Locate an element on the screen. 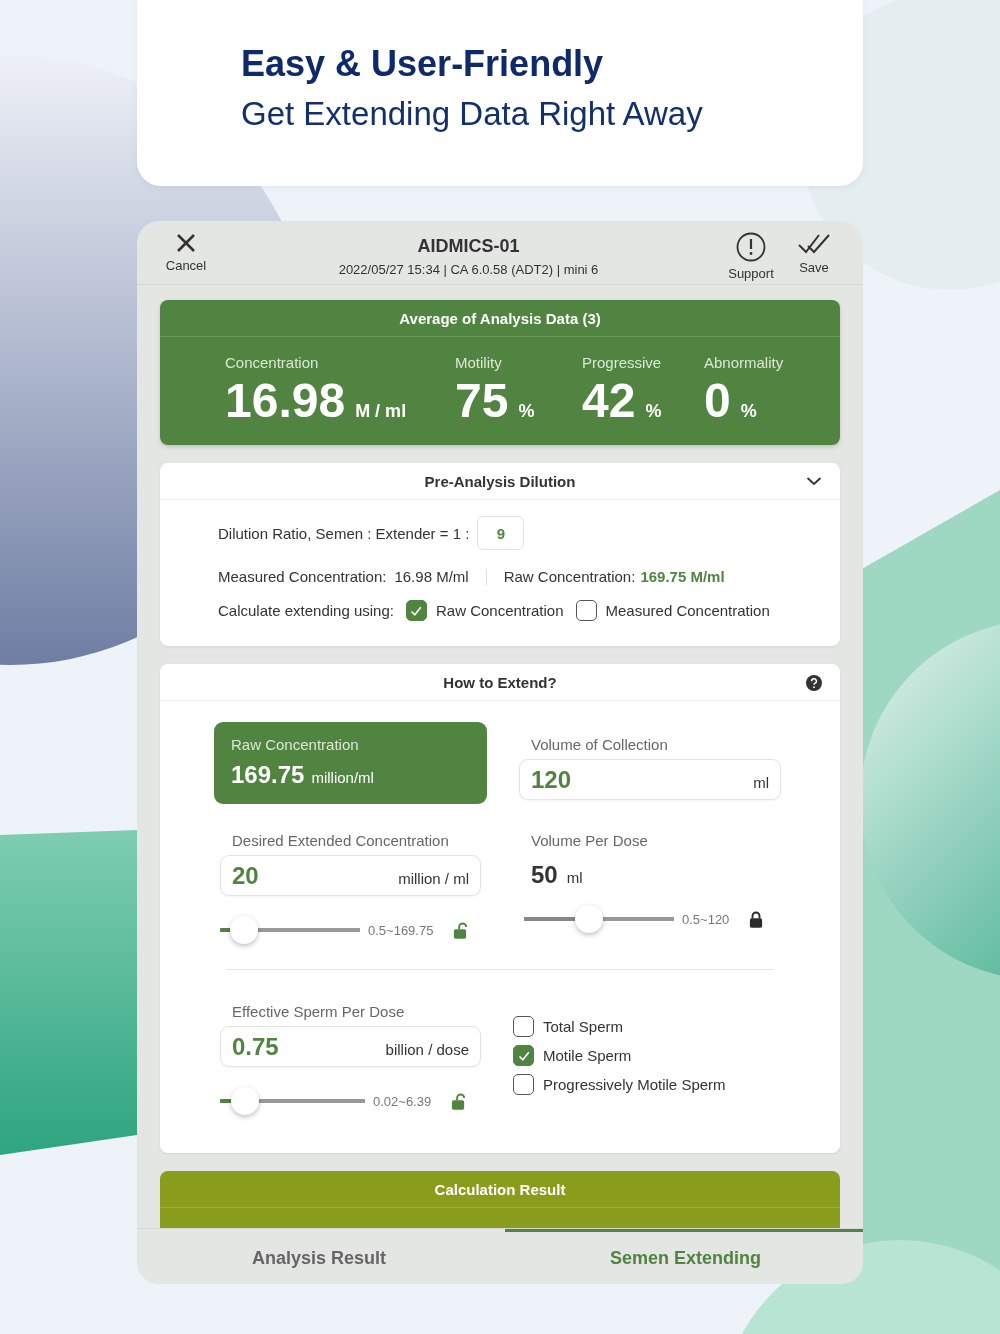 Image resolution: width=1000 pixels, height=1334 pixels. field-label: Effective Sperm Per Dose is located at coordinates (318, 1011).